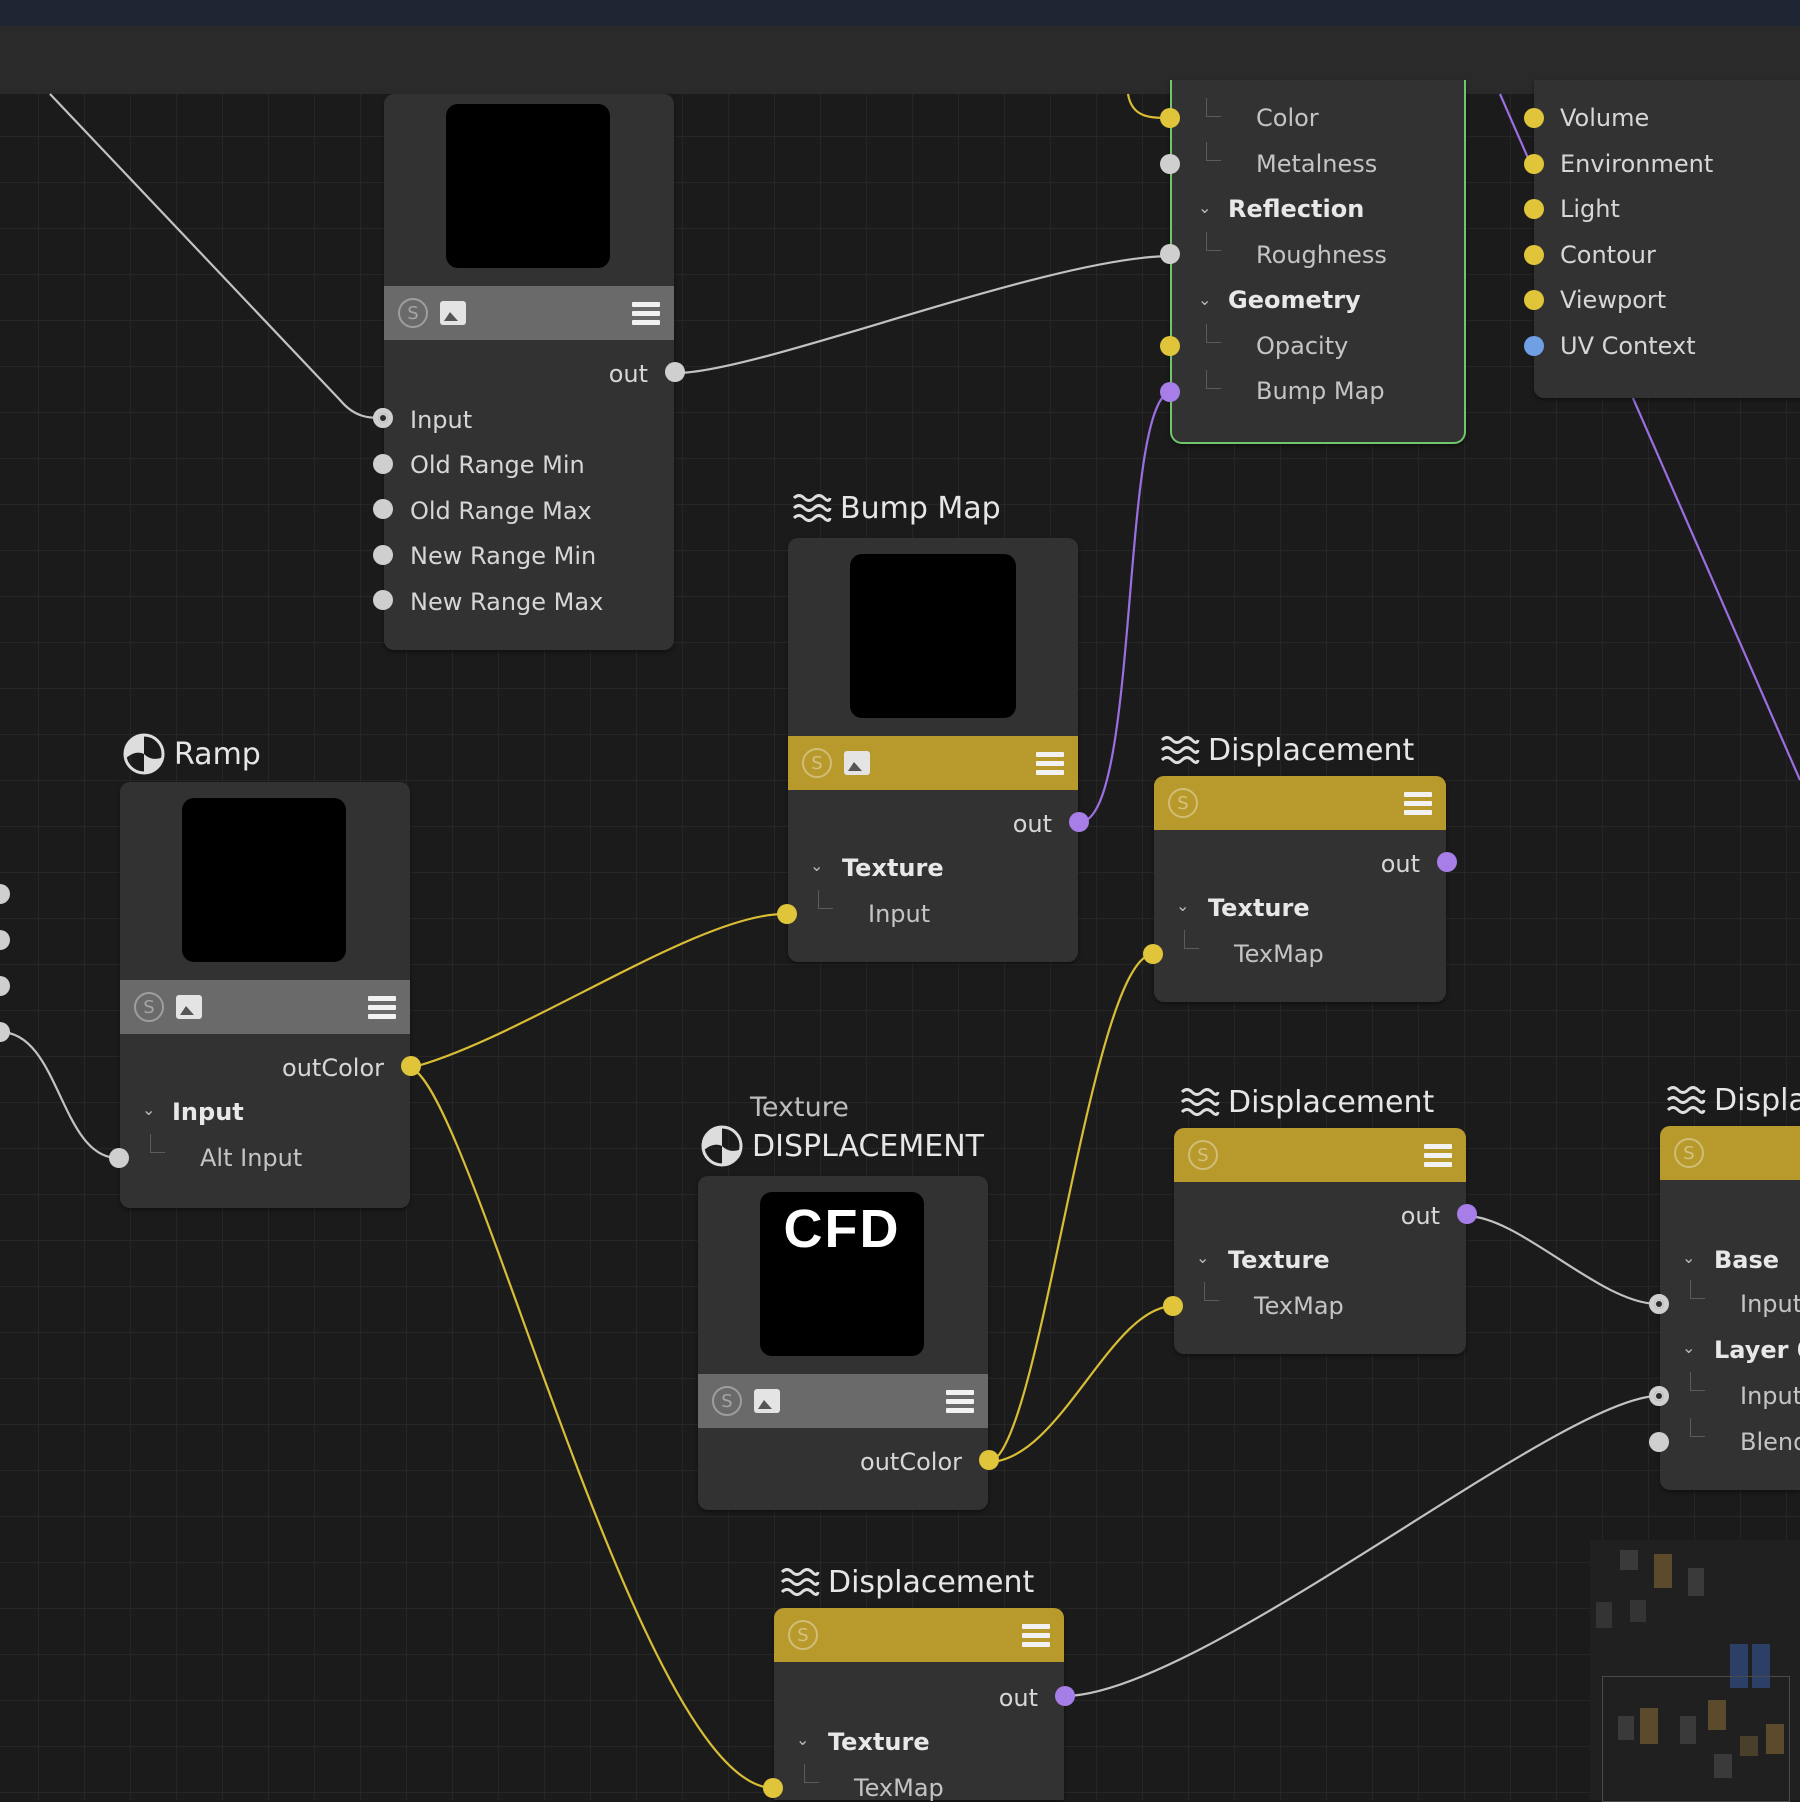 The image size is (1800, 1802). I want to click on opacity-port, so click(1170, 346).